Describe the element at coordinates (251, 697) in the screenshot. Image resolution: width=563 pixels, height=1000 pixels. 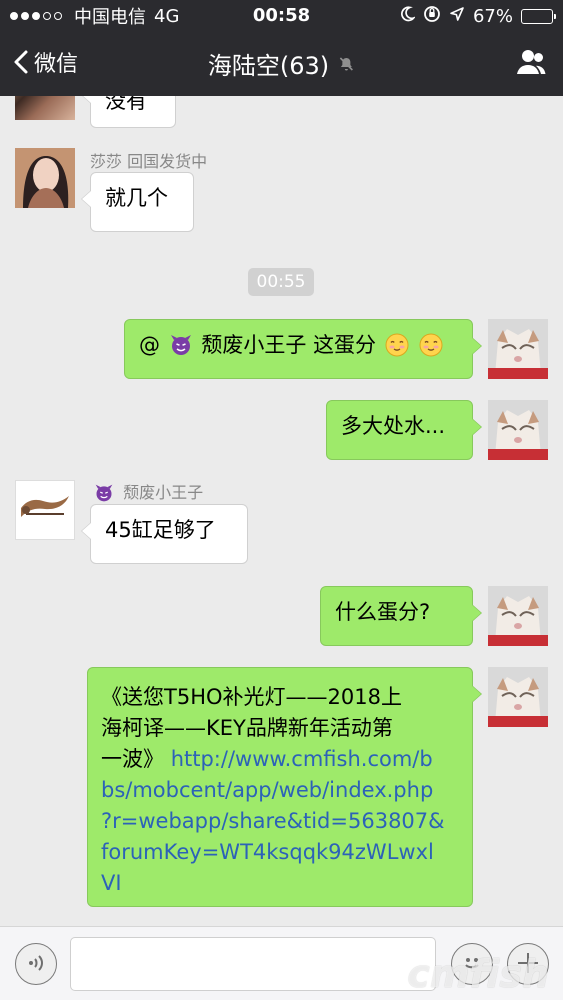
I see `message-line: 《送您T5HO补光灯——2018上` at that location.